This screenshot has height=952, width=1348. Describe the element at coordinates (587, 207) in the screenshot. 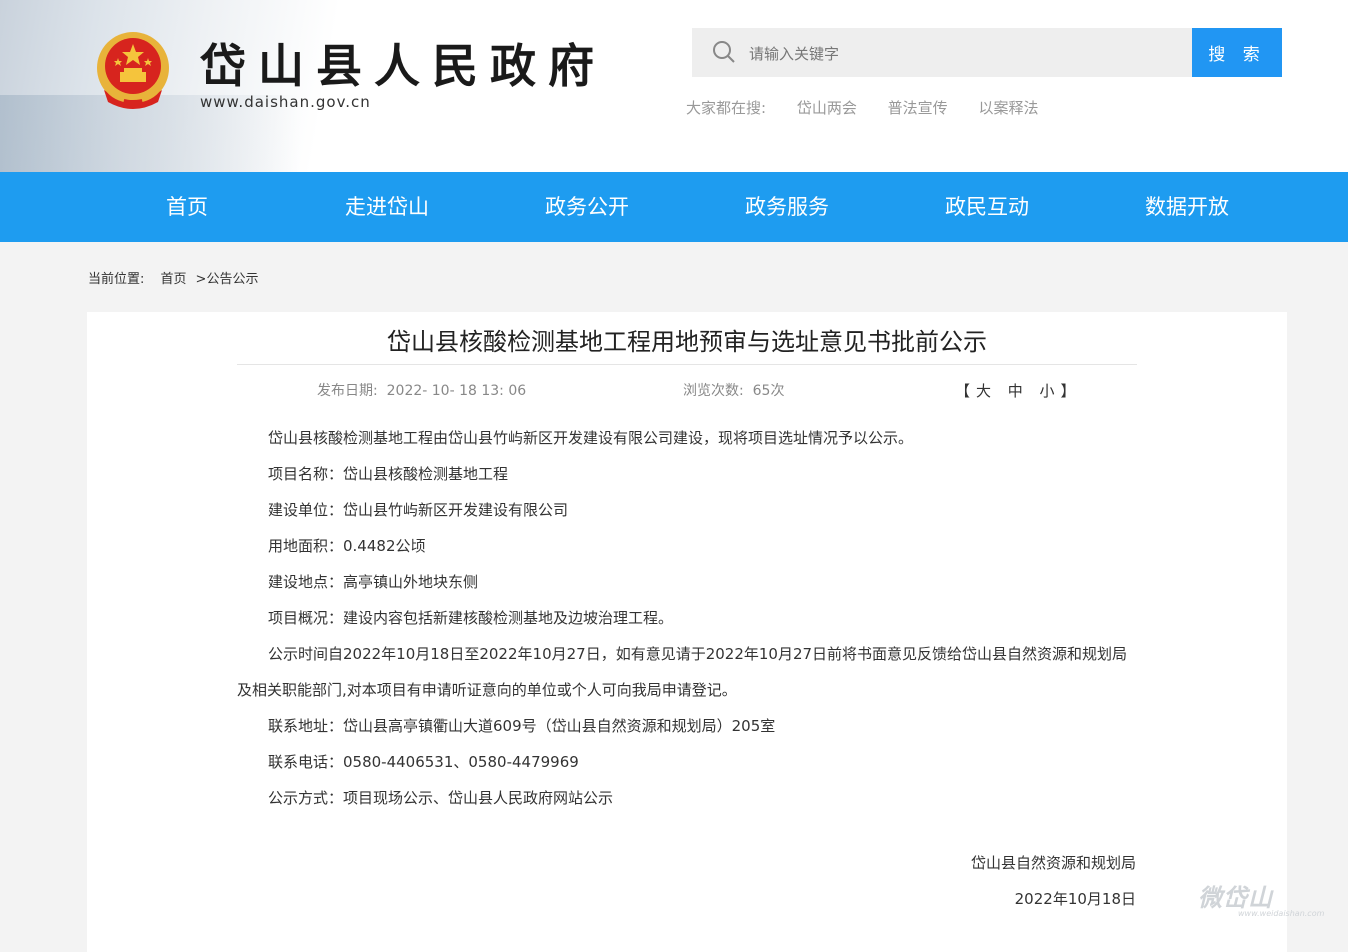

I see `nav-item-gov-affairs: 政务公开` at that location.